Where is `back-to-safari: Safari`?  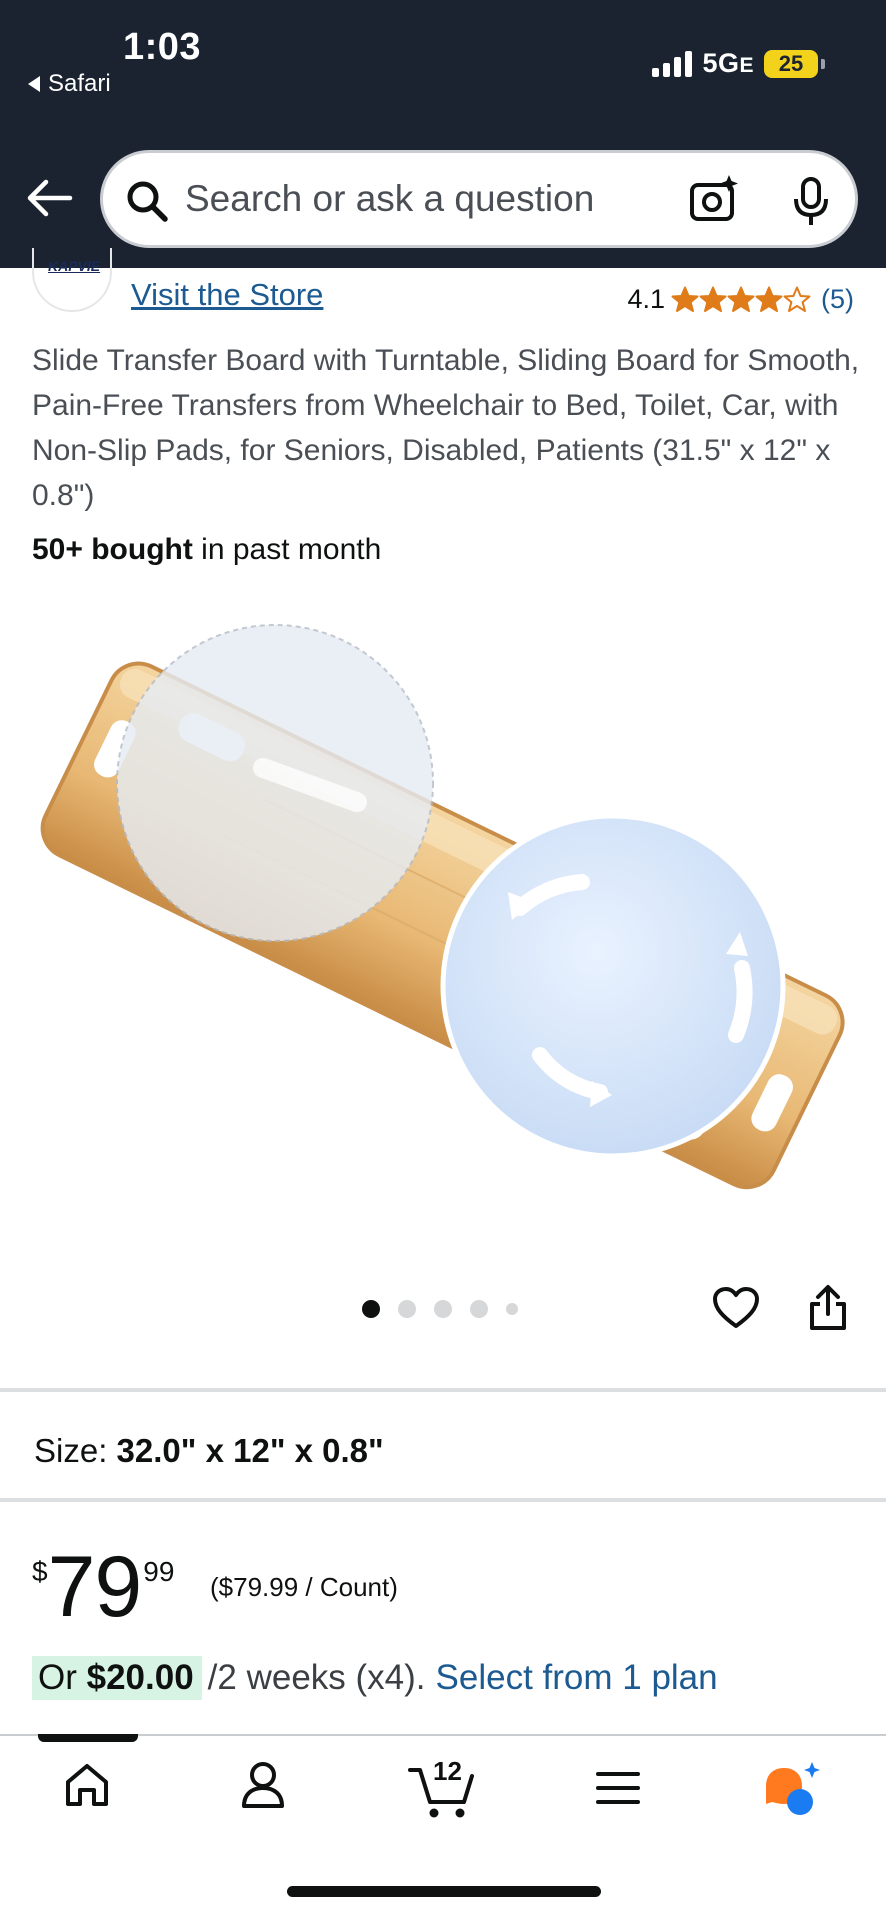
back-to-safari: Safari is located at coordinates (69, 84).